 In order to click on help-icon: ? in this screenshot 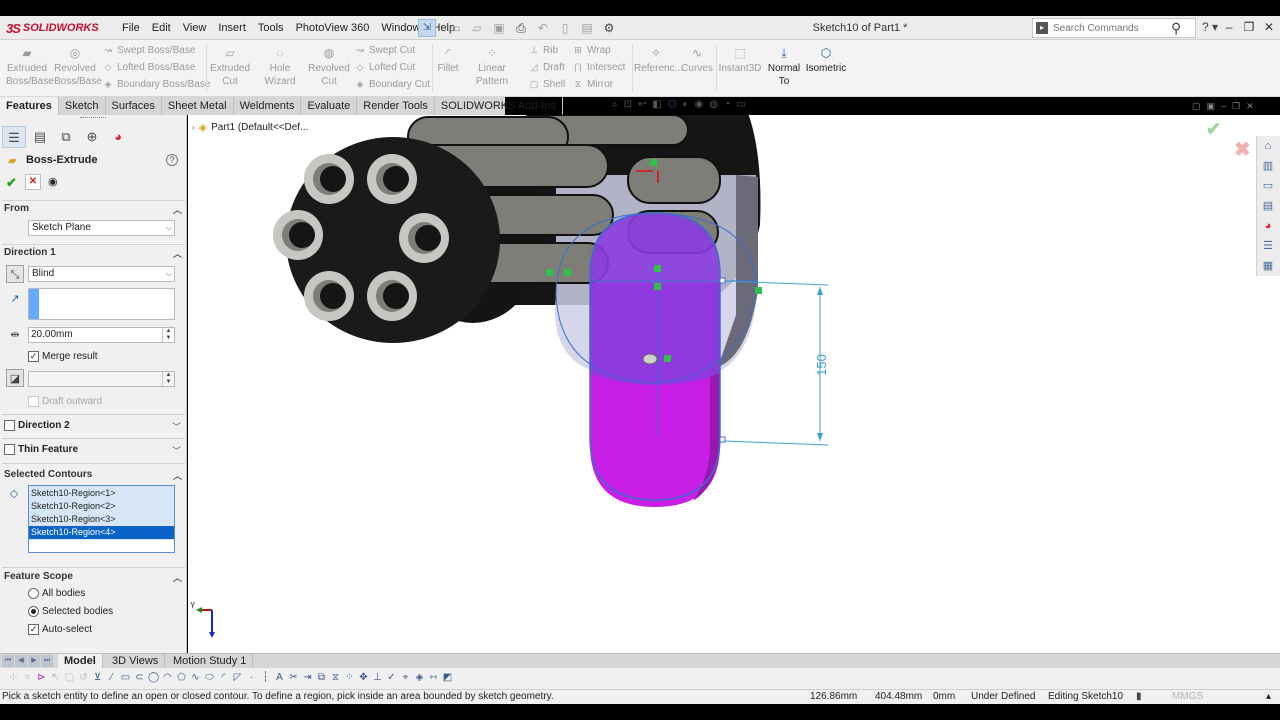, I will do `click(172, 160)`.